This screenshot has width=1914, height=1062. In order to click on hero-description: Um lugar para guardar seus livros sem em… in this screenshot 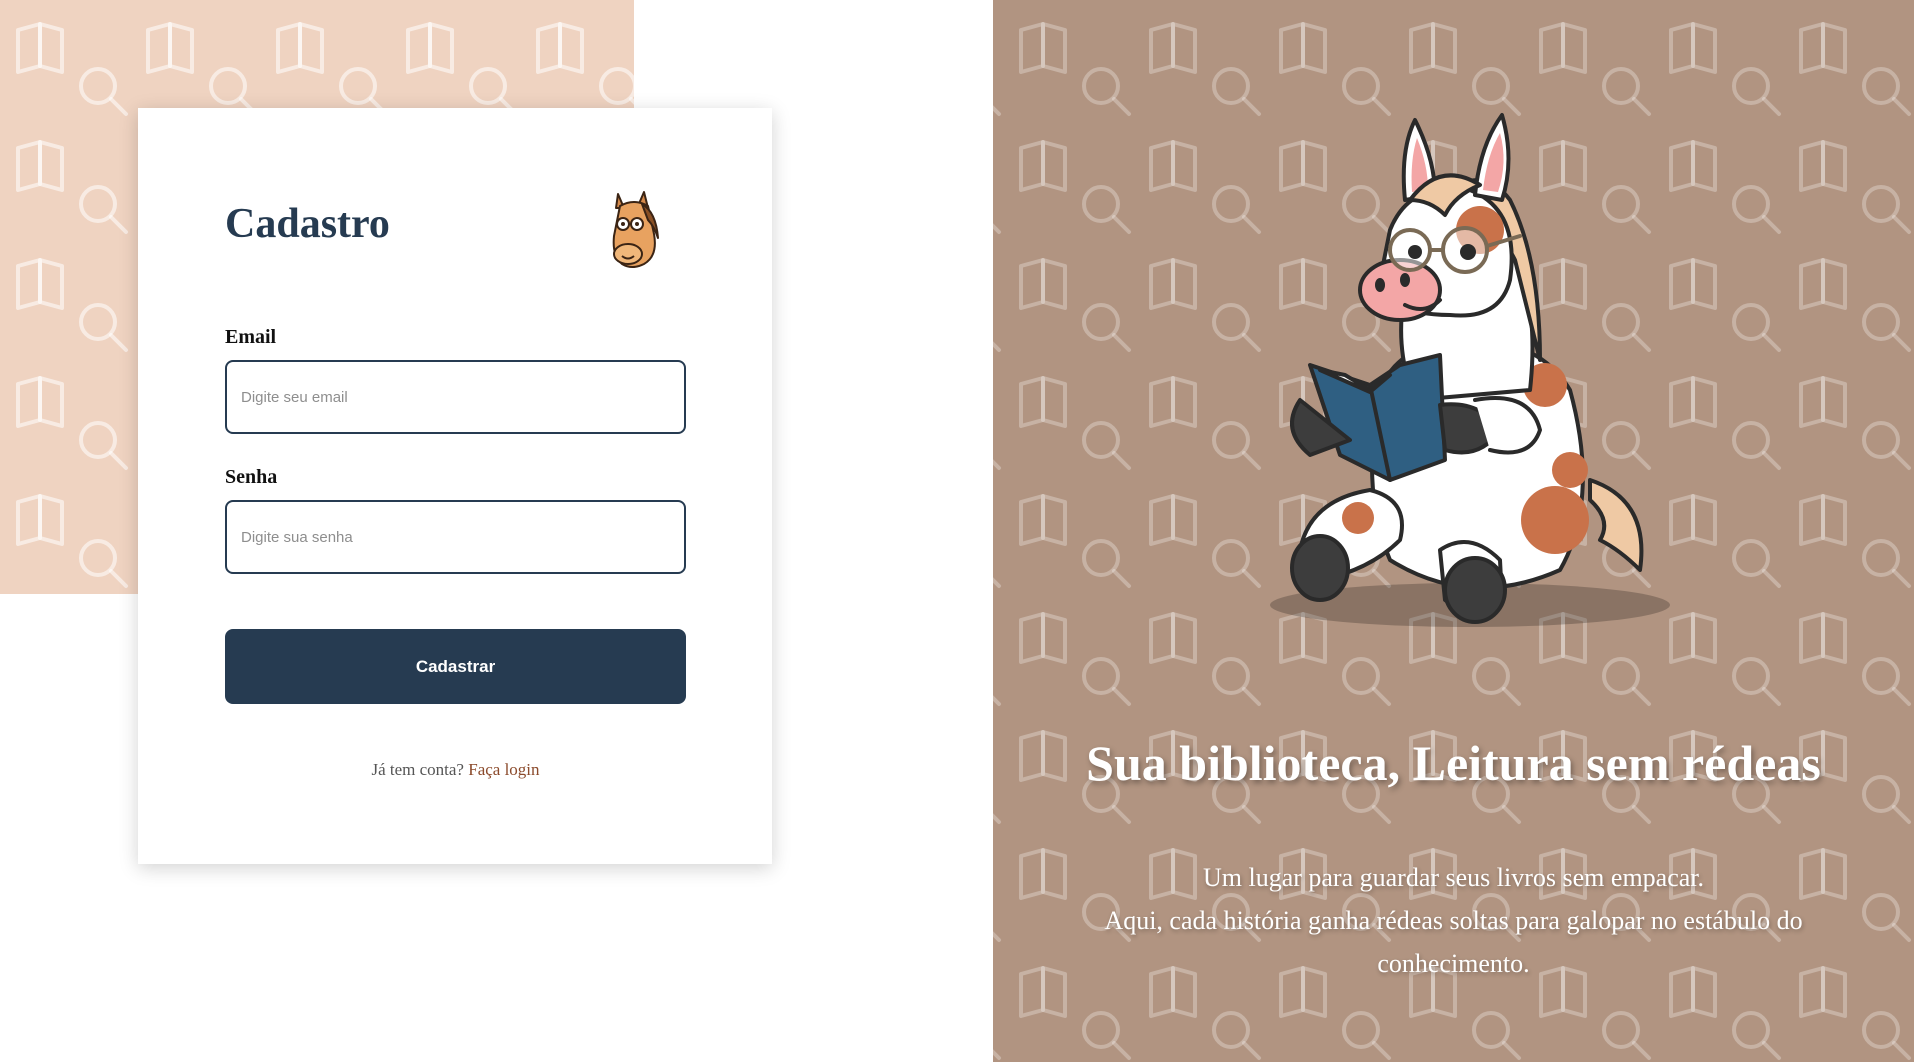, I will do `click(1453, 920)`.